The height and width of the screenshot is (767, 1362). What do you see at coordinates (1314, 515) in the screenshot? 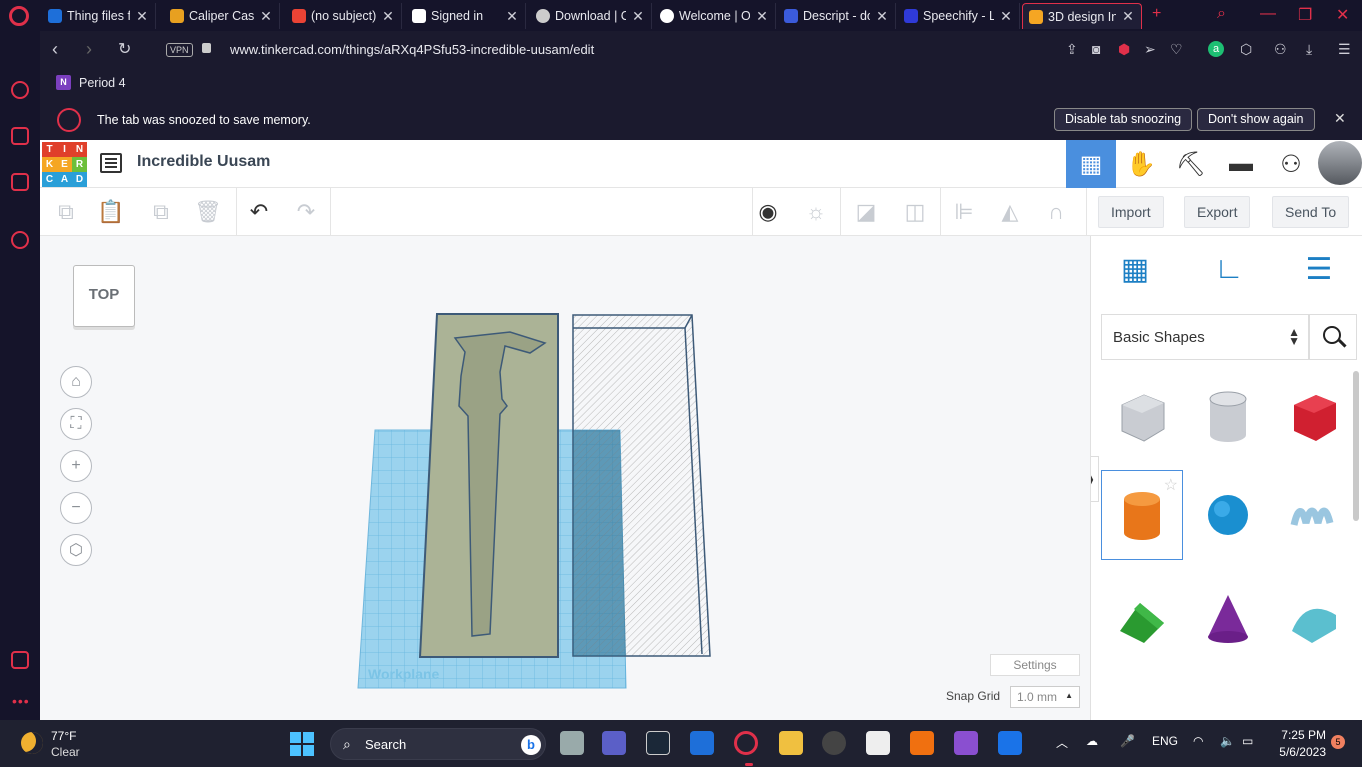
I see `shape-scribble` at bounding box center [1314, 515].